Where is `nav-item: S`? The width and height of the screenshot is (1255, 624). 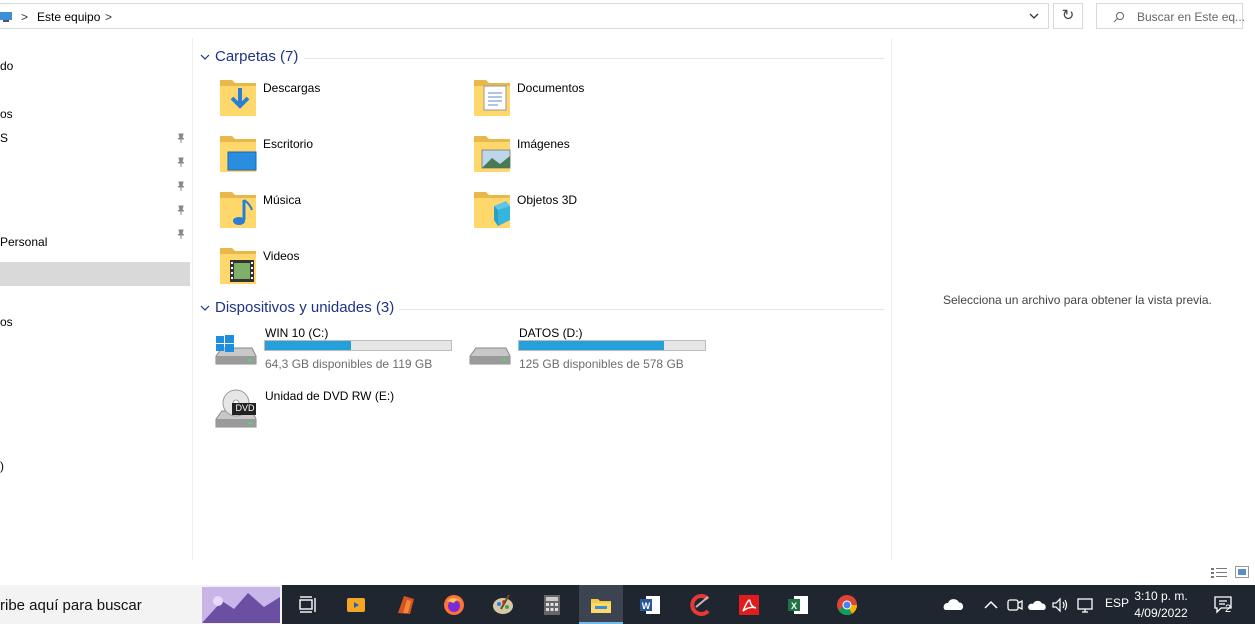 nav-item: S is located at coordinates (4, 138).